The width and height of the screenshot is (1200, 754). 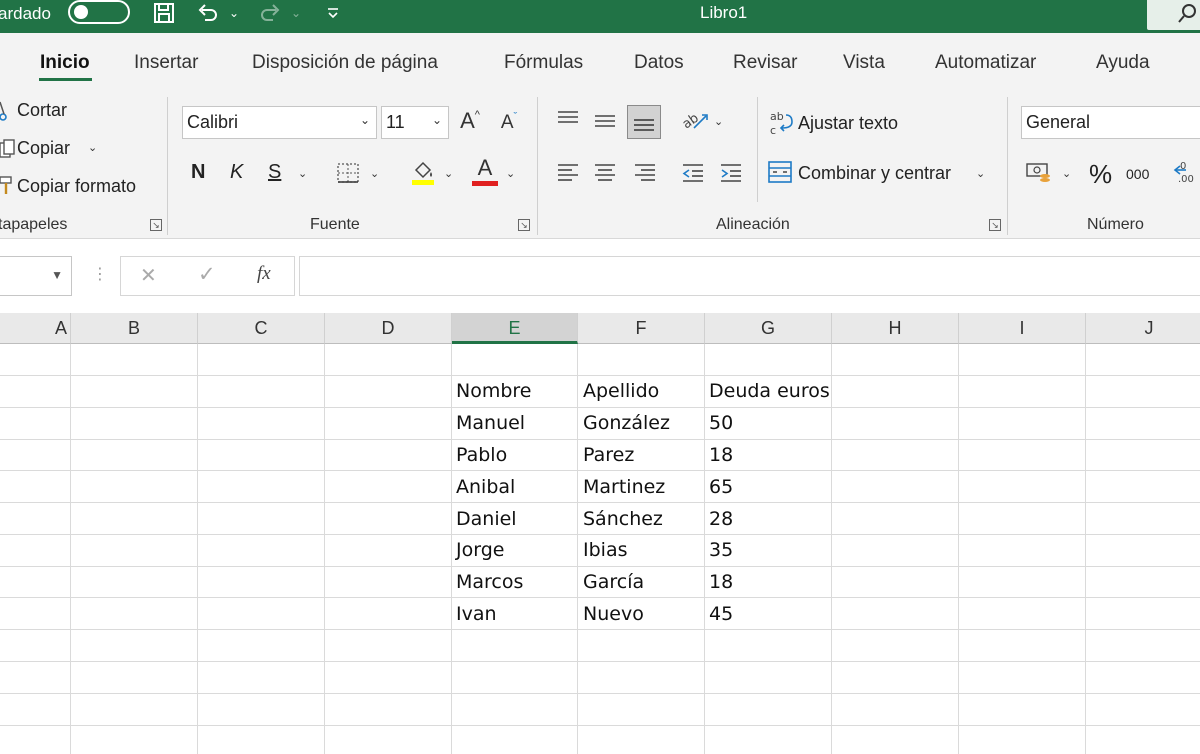 I want to click on column-header-f: F, so click(x=641, y=328).